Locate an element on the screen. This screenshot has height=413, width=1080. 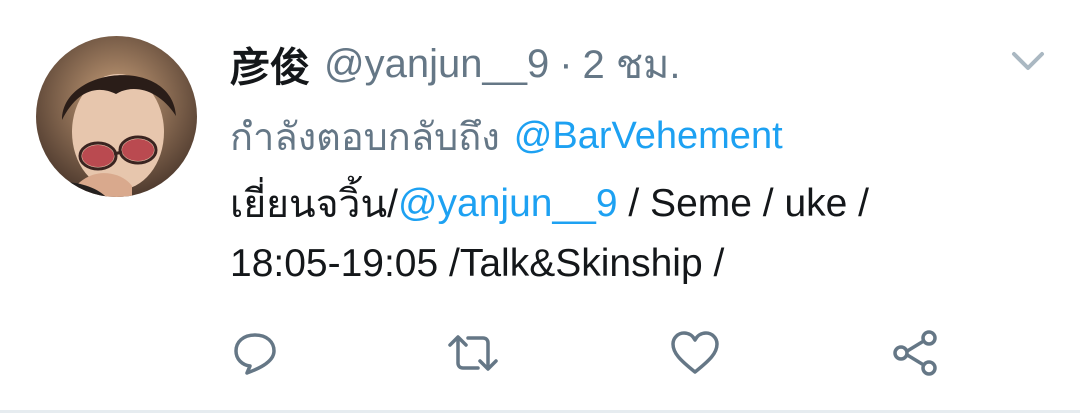
reply-icon is located at coordinates (255, 353).